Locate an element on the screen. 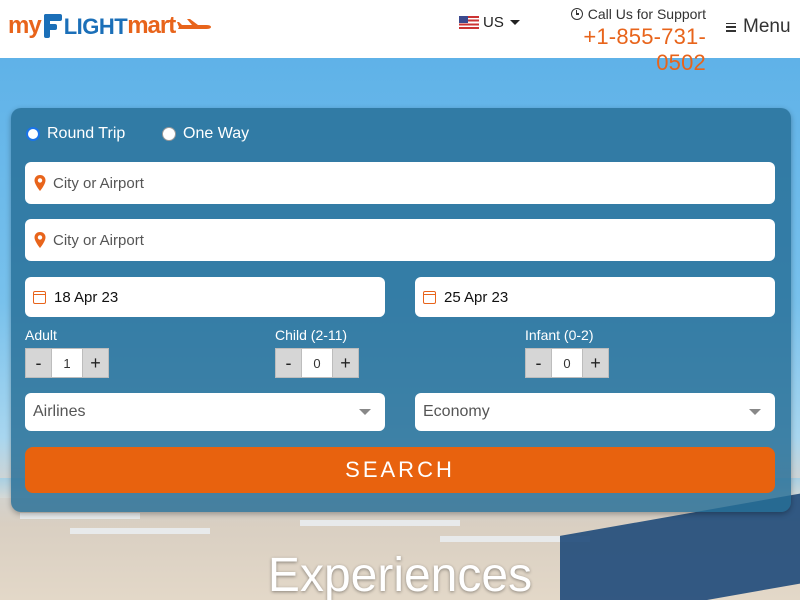  adult-decrement-button: - is located at coordinates (38, 363).